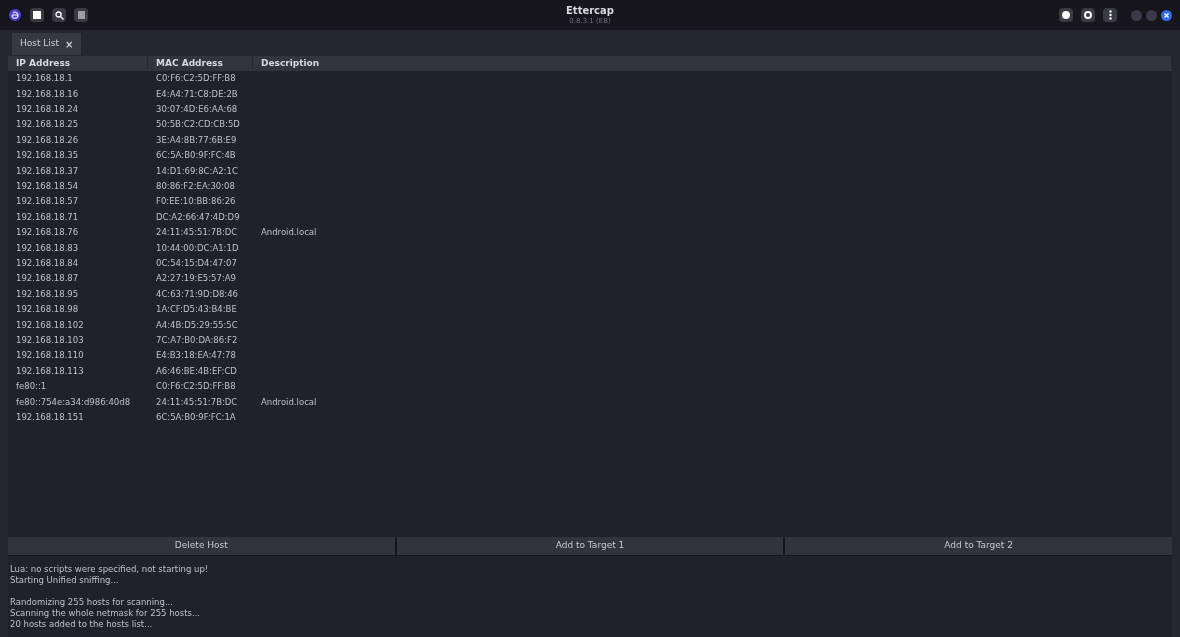 The image size is (1180, 637). What do you see at coordinates (197, 109) in the screenshot?
I see `mac-address-cell: 30:07:4D:E6:AA:68` at bounding box center [197, 109].